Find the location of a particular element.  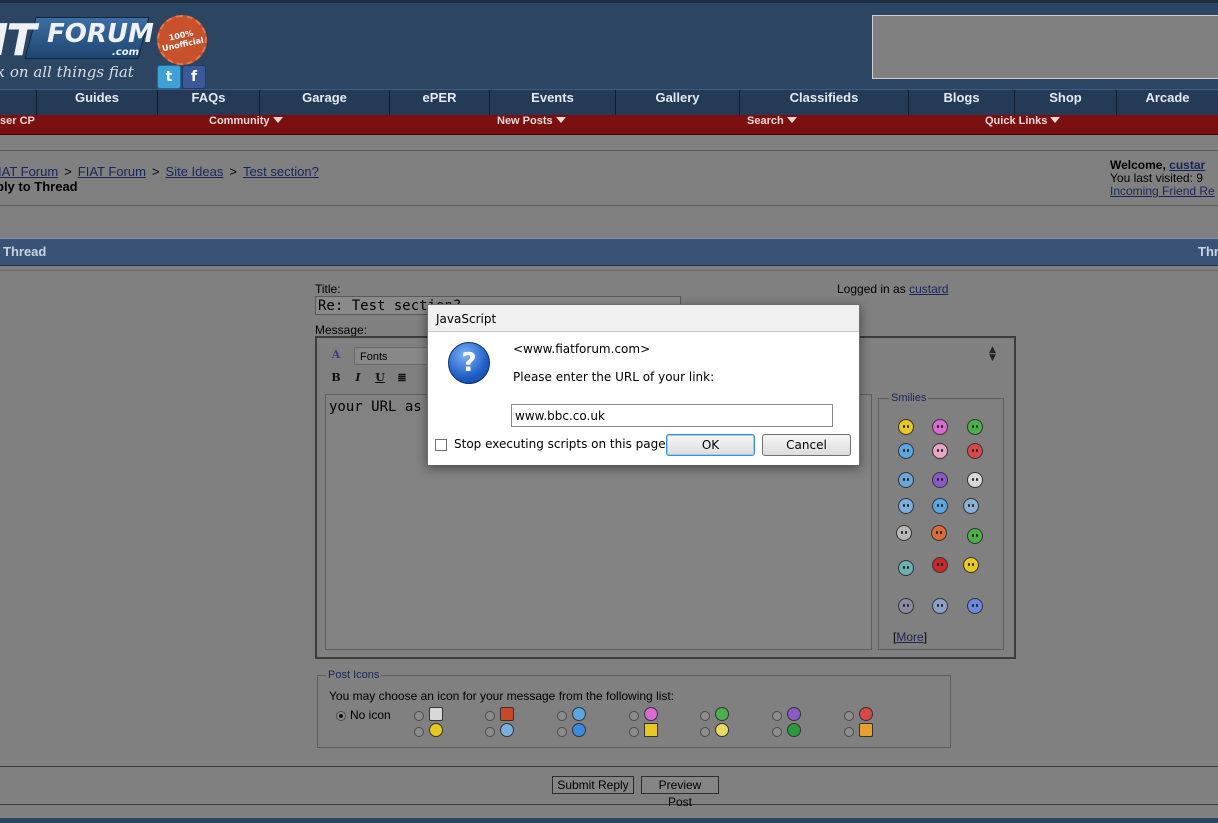

fonts-select: Fonts is located at coordinates (394, 356).